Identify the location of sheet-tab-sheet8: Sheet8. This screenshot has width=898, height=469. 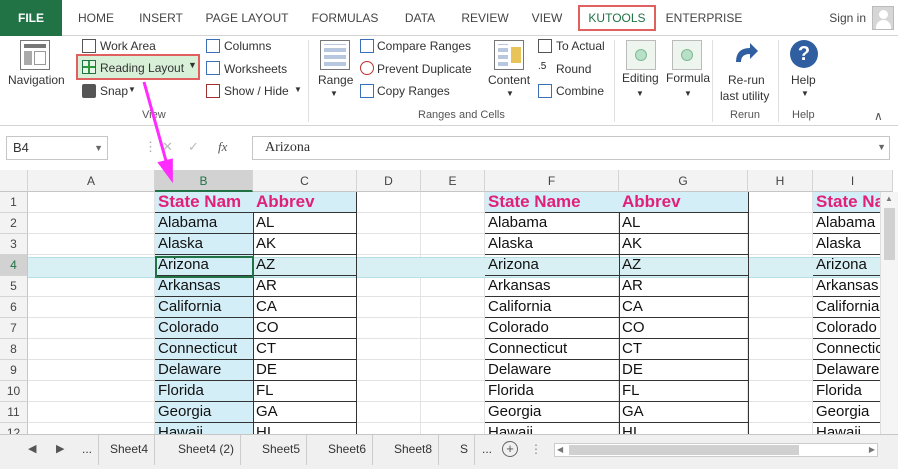
(414, 450).